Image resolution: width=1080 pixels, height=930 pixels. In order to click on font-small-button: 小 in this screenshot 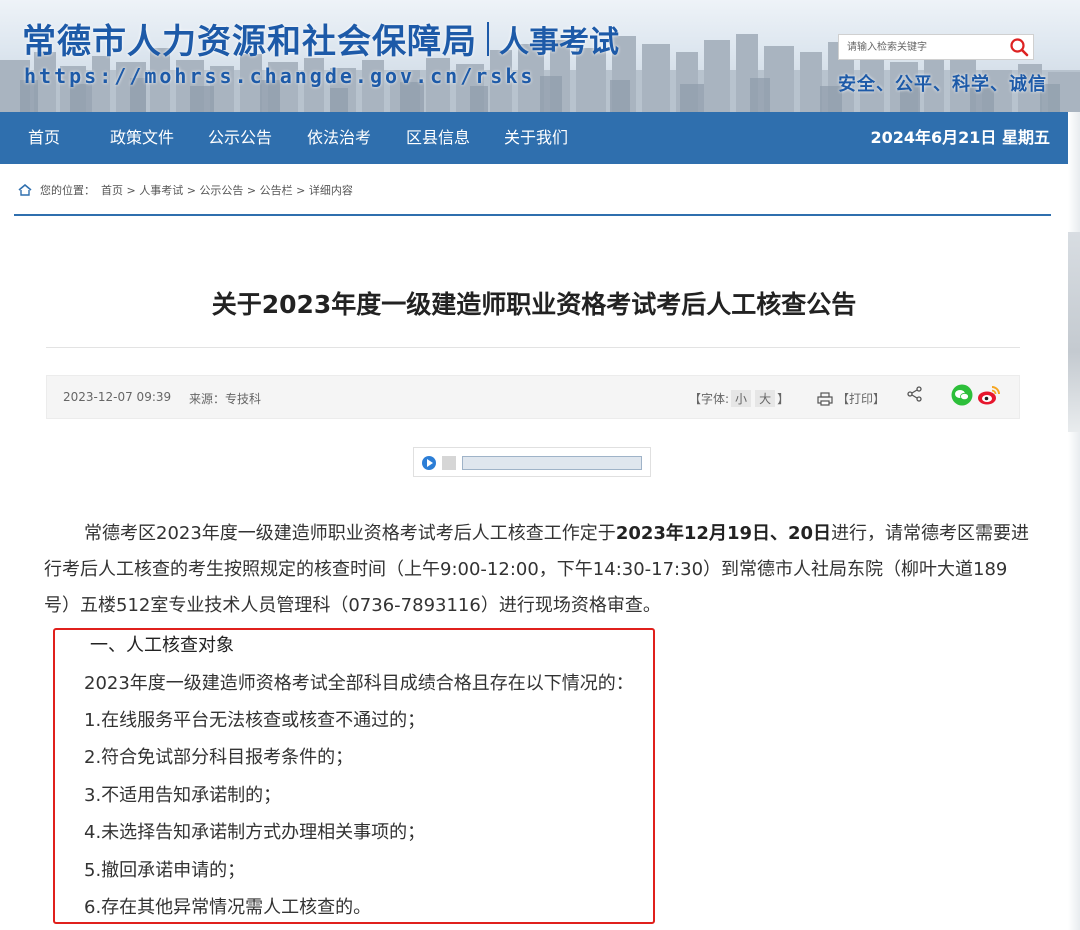, I will do `click(741, 398)`.